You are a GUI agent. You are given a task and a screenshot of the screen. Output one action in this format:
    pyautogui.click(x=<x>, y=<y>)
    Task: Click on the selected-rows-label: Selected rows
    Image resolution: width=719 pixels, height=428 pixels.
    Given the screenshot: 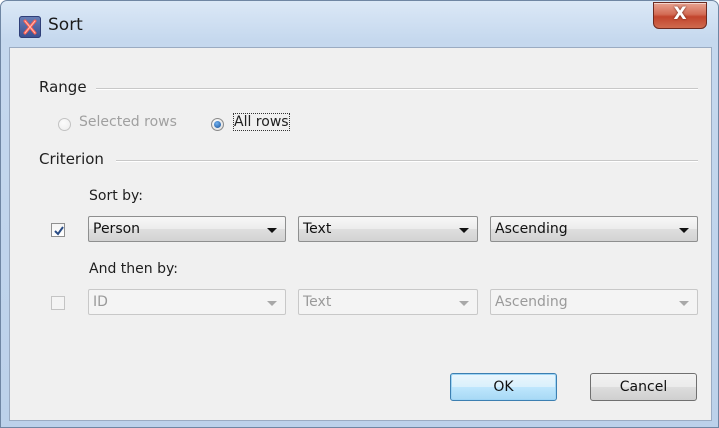 What is the action you would take?
    pyautogui.click(x=128, y=122)
    